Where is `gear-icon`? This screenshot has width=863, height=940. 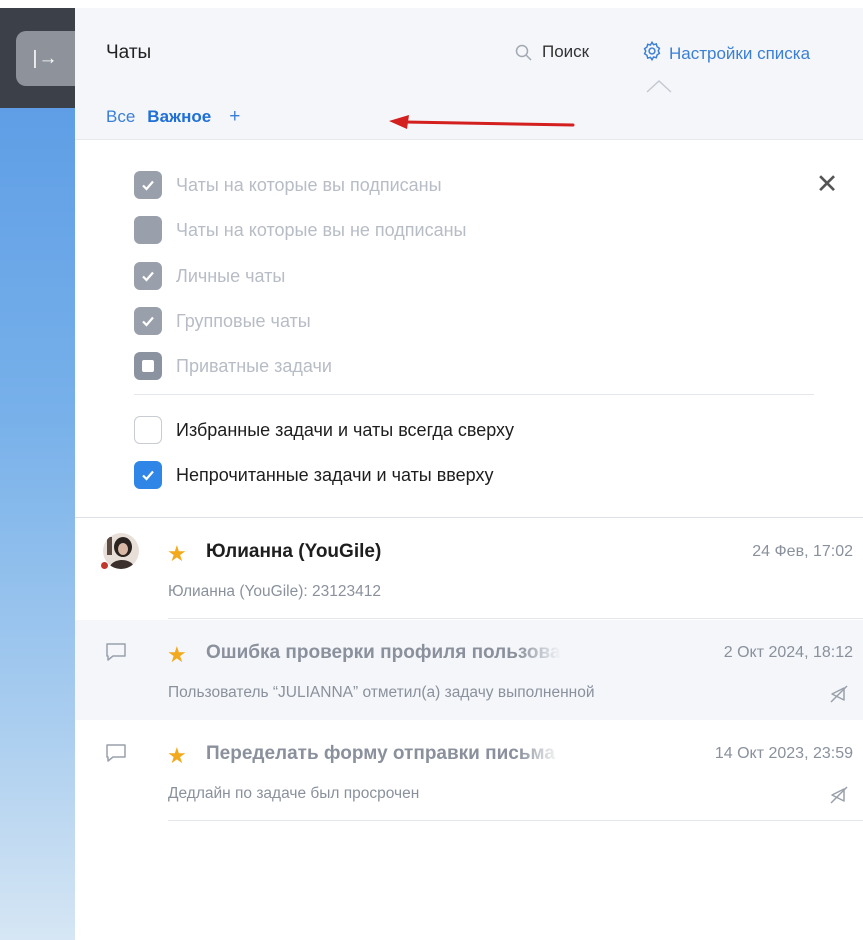 gear-icon is located at coordinates (652, 53).